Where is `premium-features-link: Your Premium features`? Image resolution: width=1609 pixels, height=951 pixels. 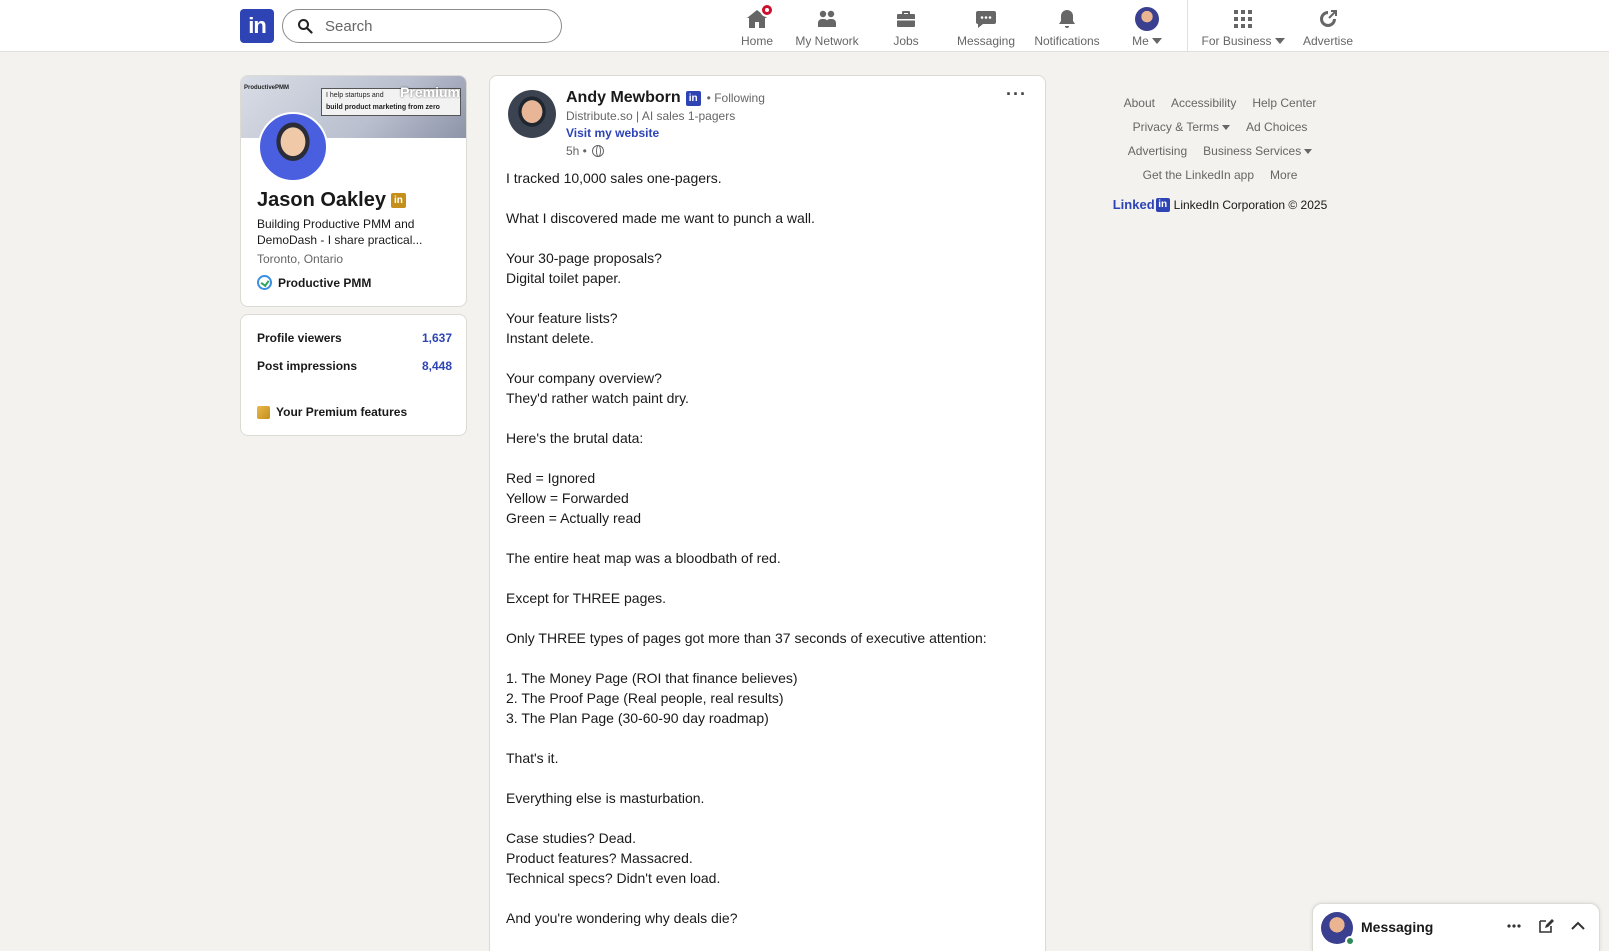
premium-features-link: Your Premium features is located at coordinates (332, 412).